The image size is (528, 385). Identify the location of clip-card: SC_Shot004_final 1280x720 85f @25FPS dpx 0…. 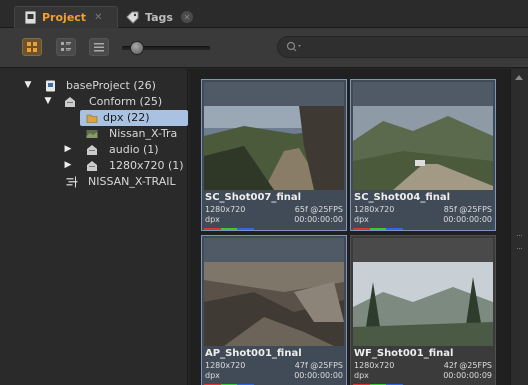
(423, 155).